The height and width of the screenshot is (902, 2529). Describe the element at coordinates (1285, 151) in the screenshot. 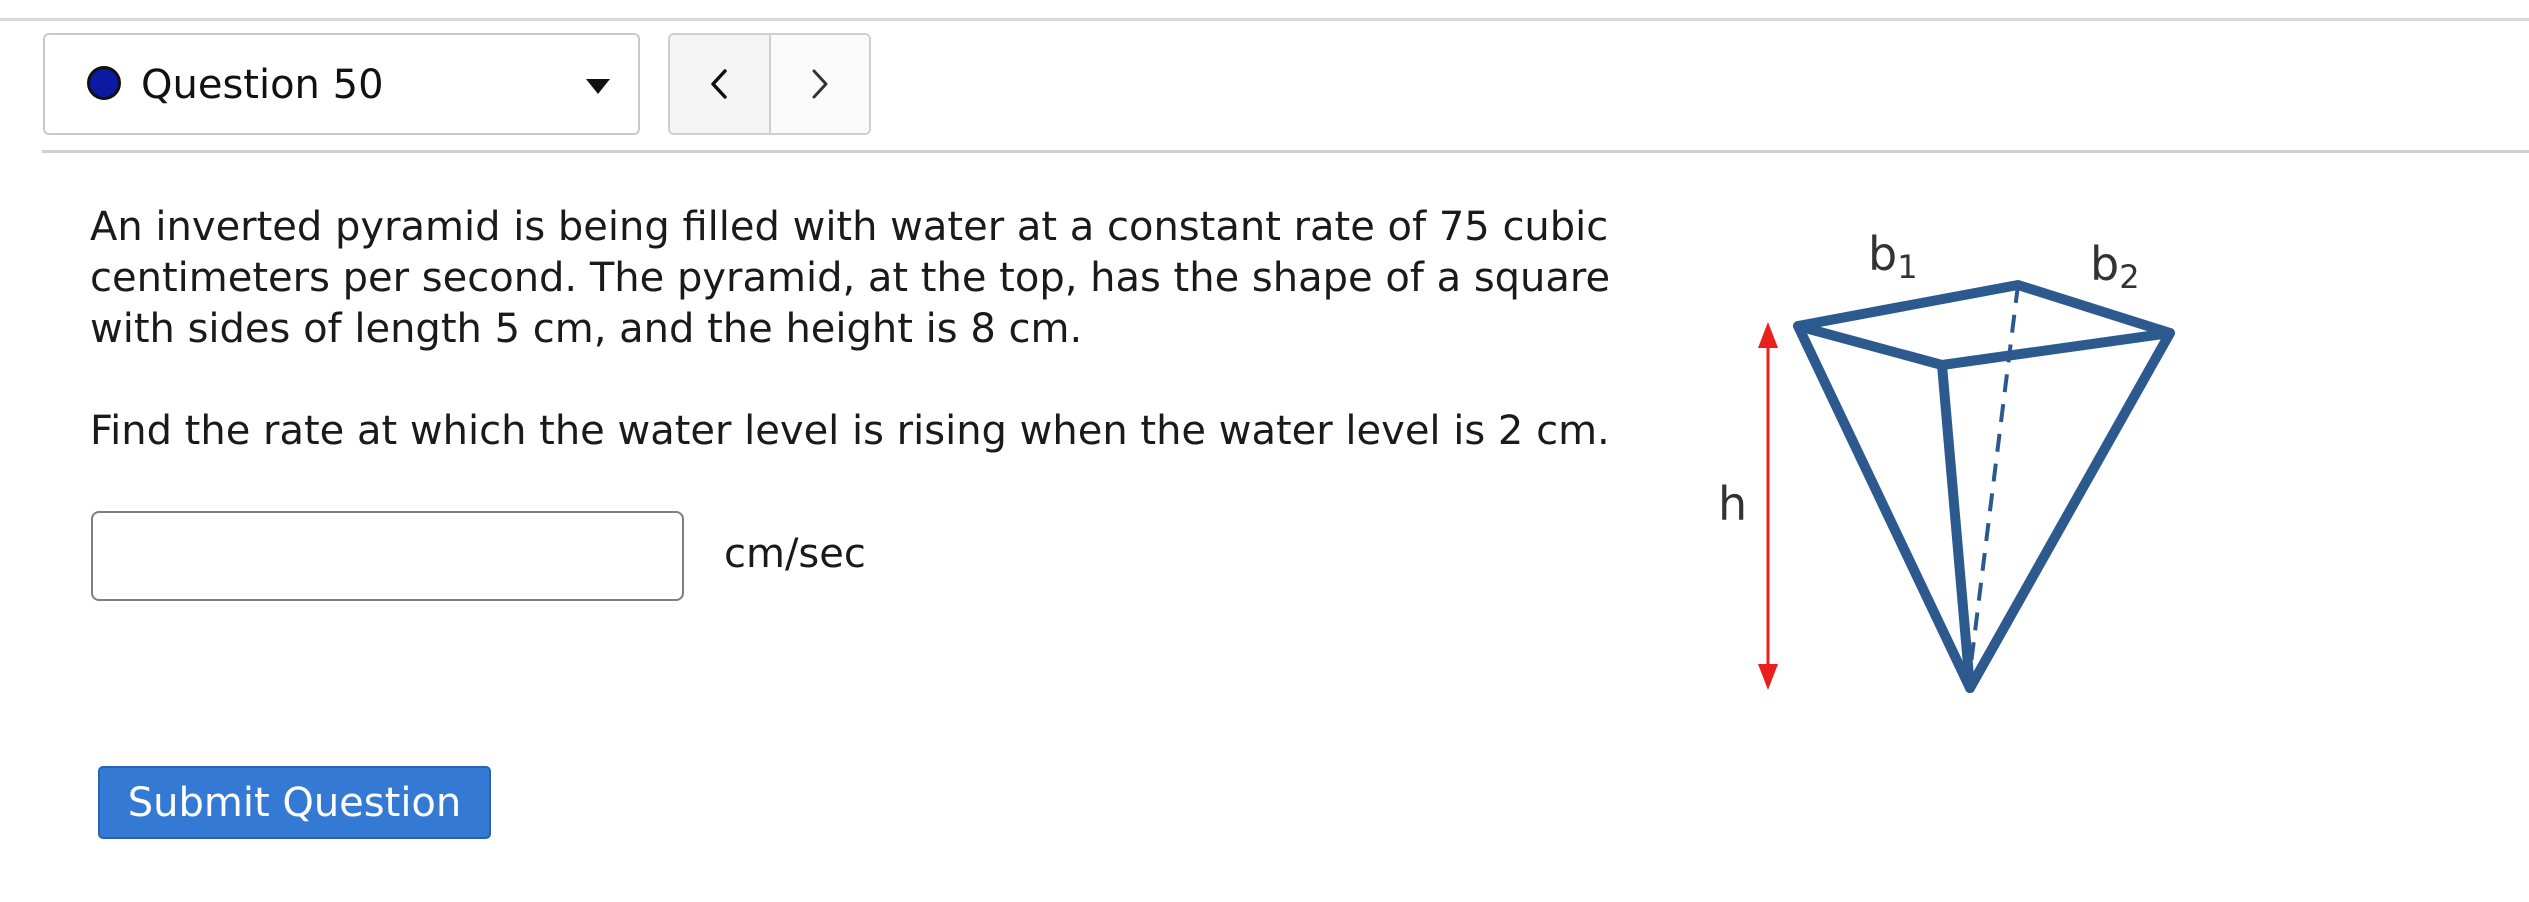

I see `header-divider` at that location.